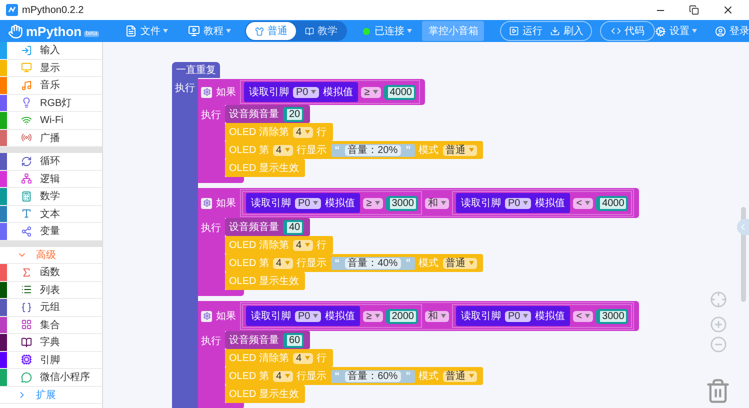 Image resolution: width=749 pixels, height=408 pixels. Describe the element at coordinates (271, 316) in the screenshot. I see `block-label: 读取引脚` at that location.